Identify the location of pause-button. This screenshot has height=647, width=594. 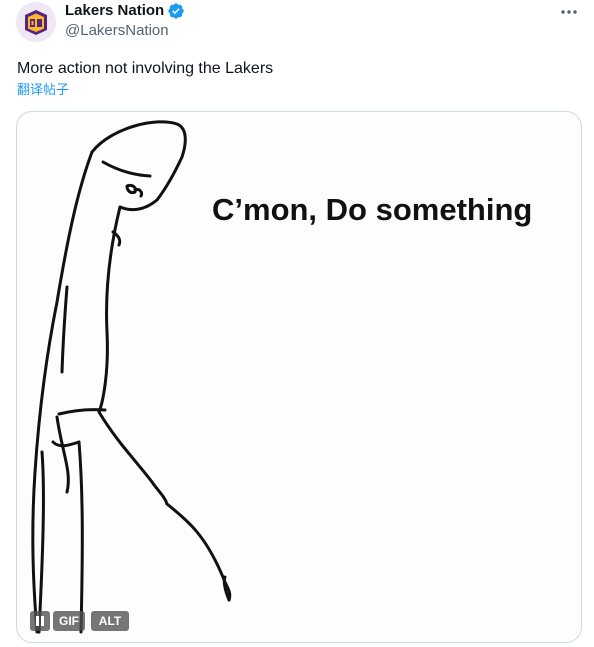
(40, 621).